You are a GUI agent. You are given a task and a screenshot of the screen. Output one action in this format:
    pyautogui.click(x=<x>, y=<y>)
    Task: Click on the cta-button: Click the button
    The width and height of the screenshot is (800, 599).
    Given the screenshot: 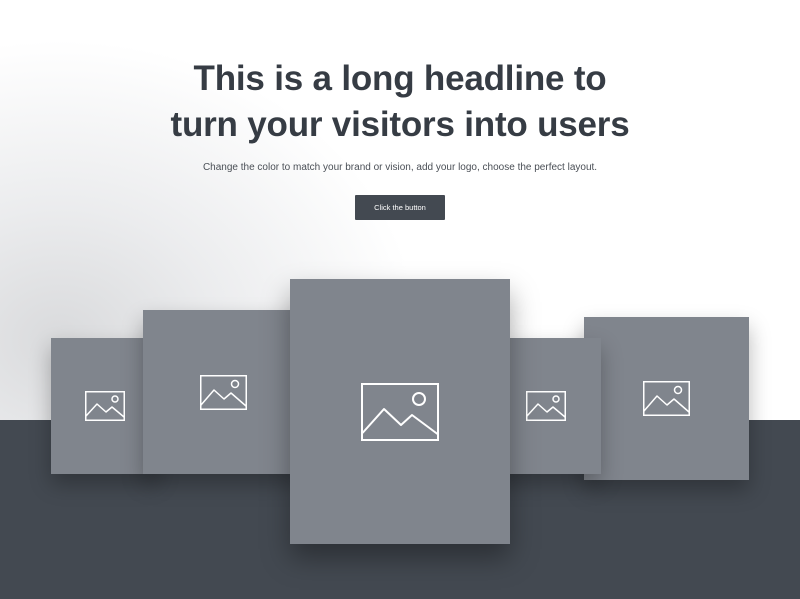 What is the action you would take?
    pyautogui.click(x=400, y=207)
    